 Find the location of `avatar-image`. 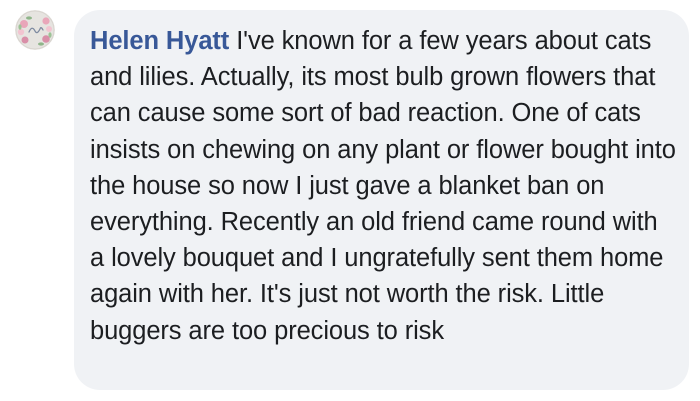

avatar-image is located at coordinates (35, 30).